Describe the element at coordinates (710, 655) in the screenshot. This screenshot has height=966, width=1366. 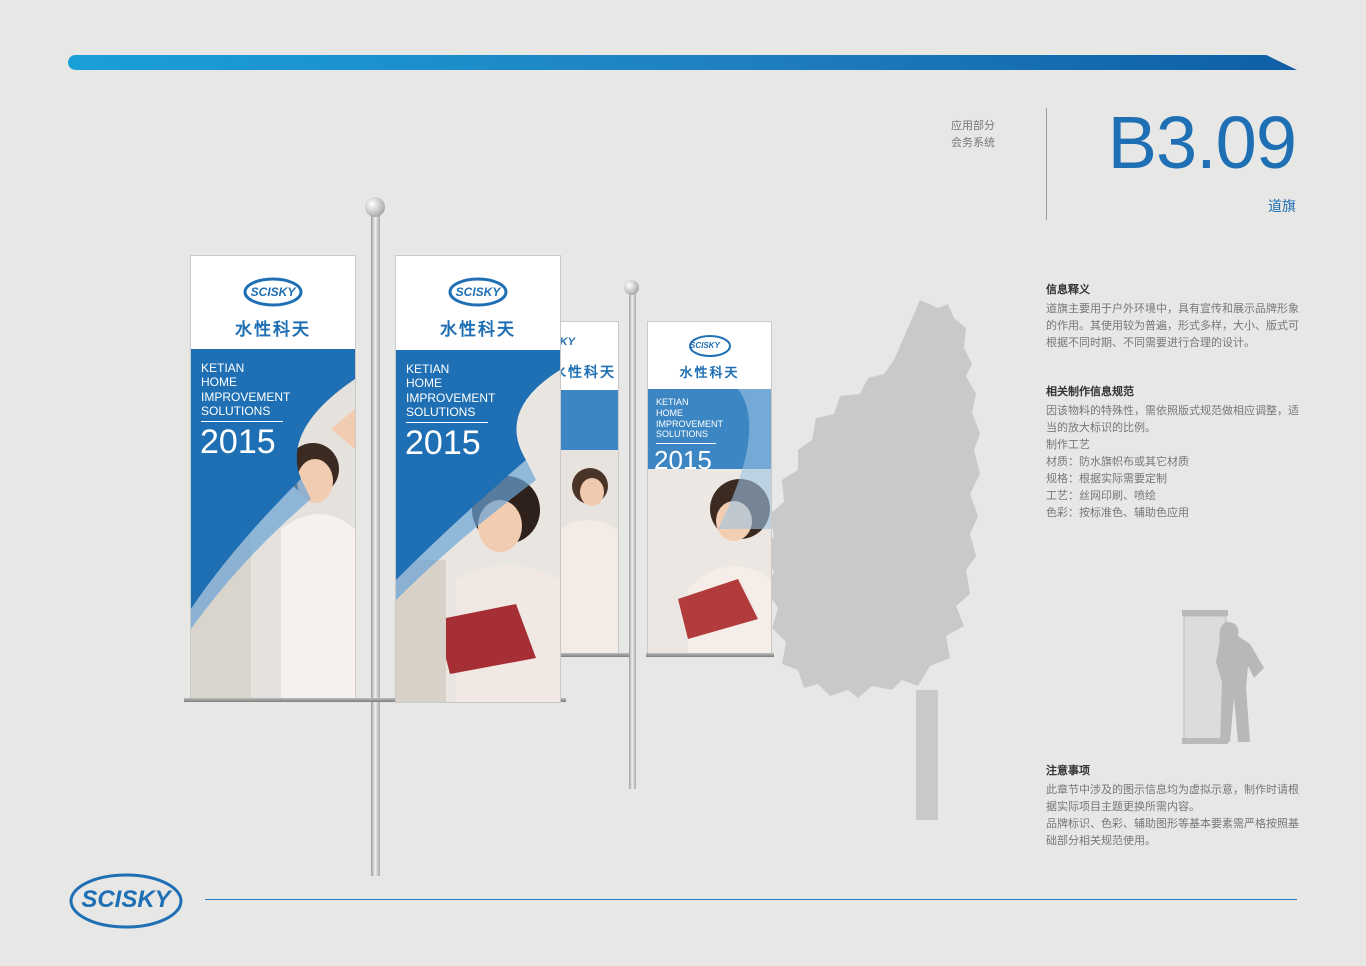
I see `banner-bottom-bar` at that location.